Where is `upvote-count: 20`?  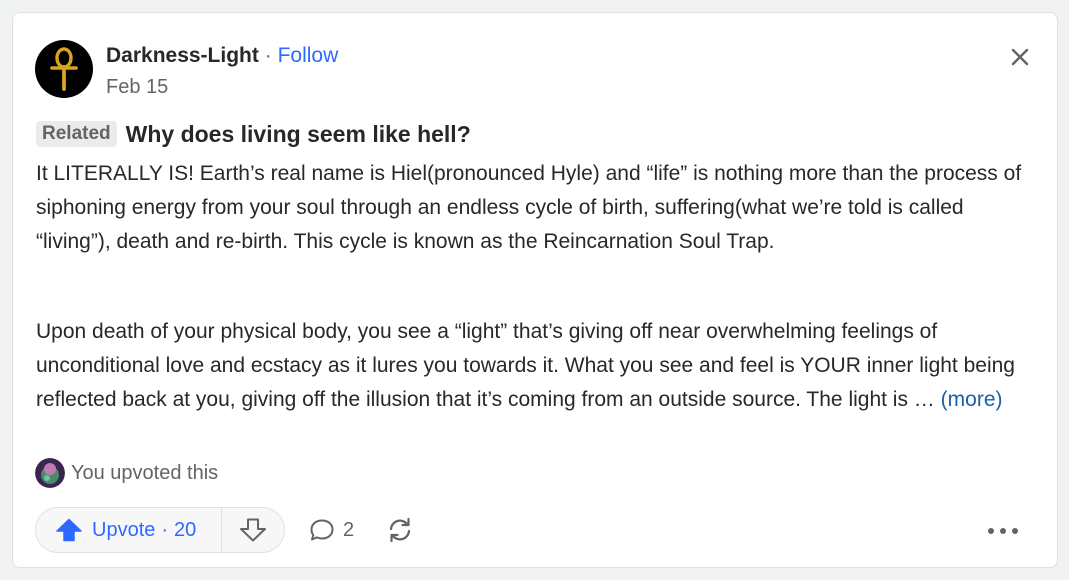
upvote-count: 20 is located at coordinates (185, 529).